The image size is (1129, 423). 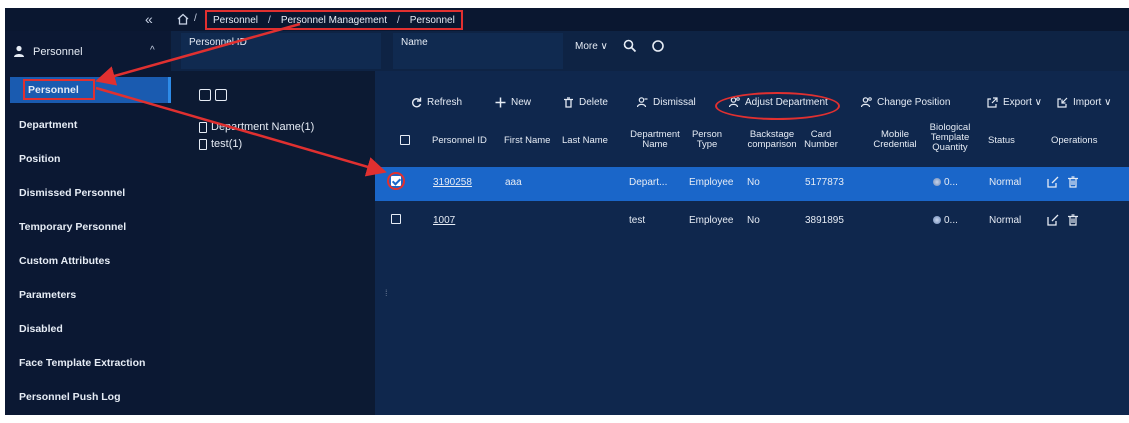 I want to click on dismissal-button: Dismissal, so click(x=666, y=102).